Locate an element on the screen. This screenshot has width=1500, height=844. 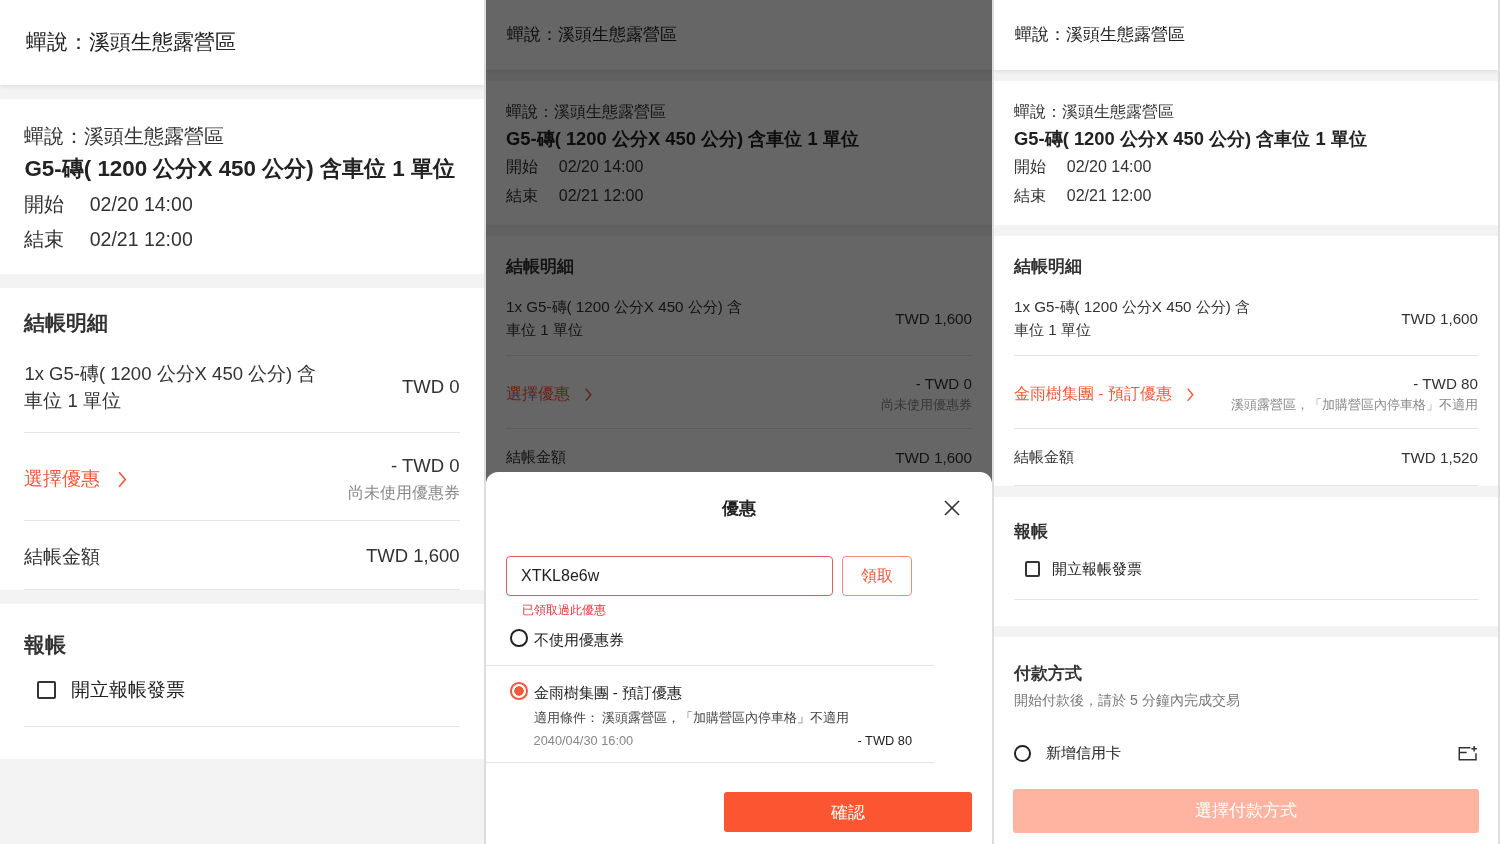
error-message: 已領取過此優惠 is located at coordinates (564, 610).